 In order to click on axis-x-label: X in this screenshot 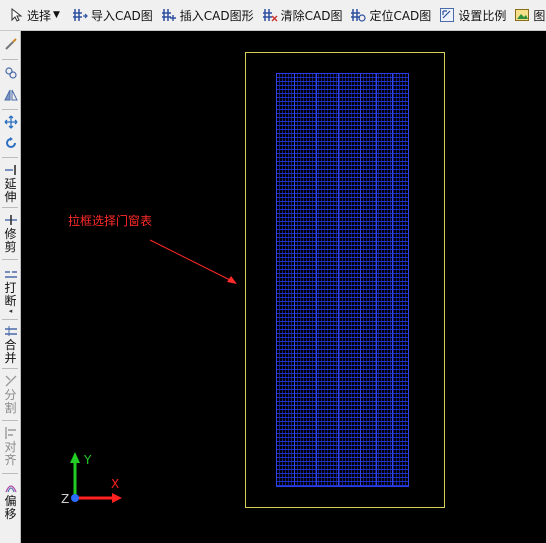, I will do `click(115, 484)`.